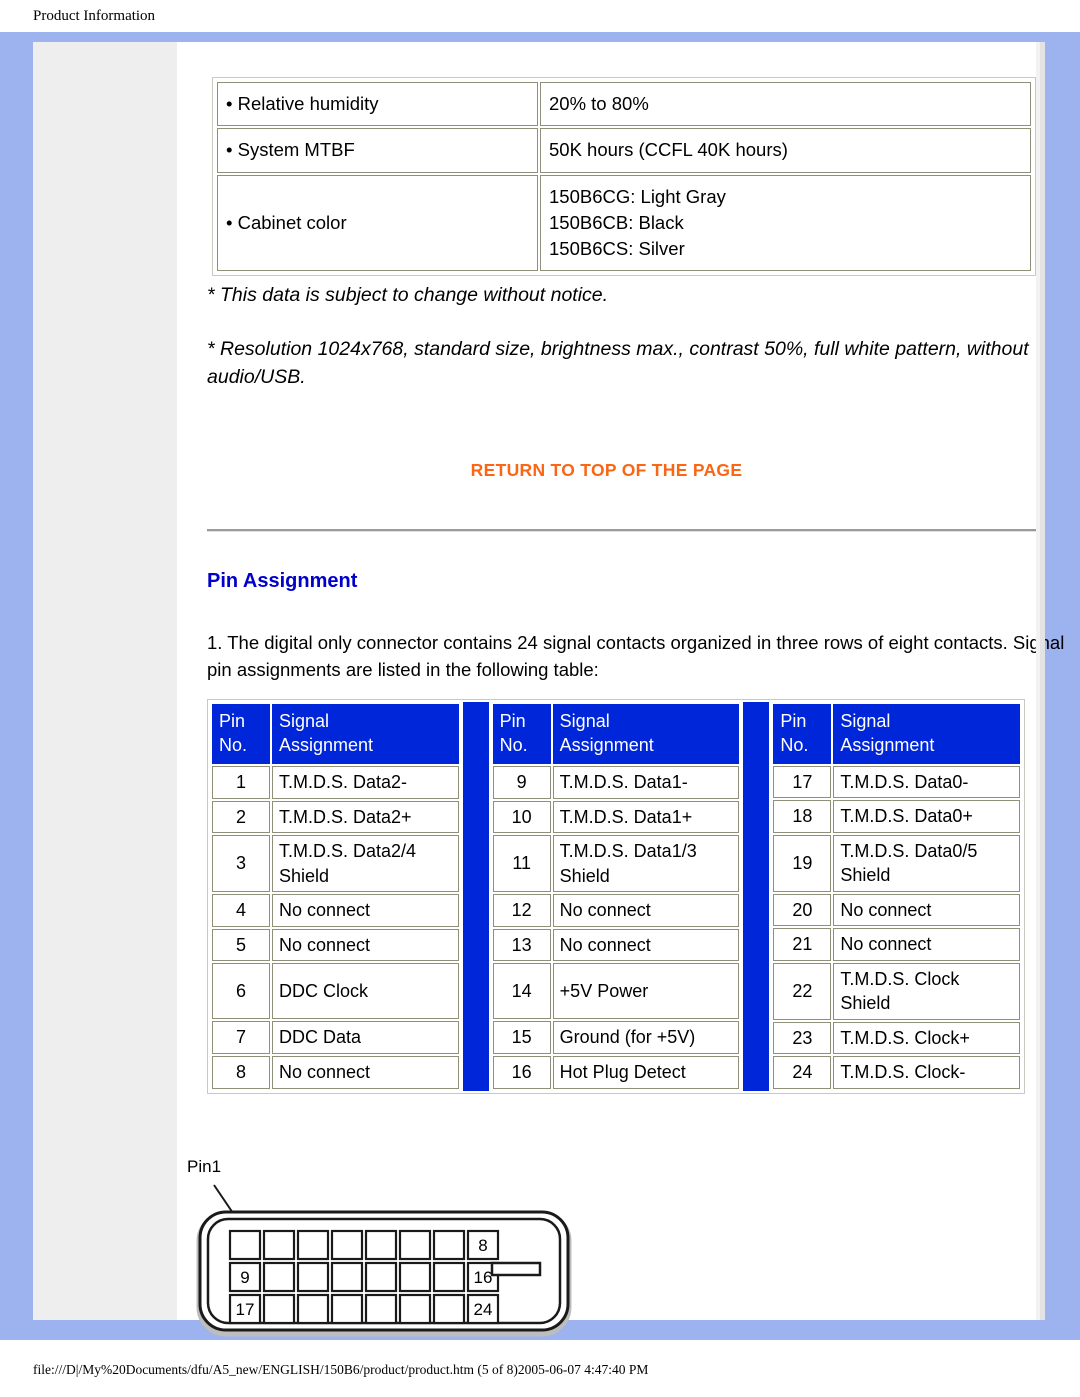 The height and width of the screenshot is (1397, 1080). I want to click on pin-number-cell: 24, so click(802, 1072).